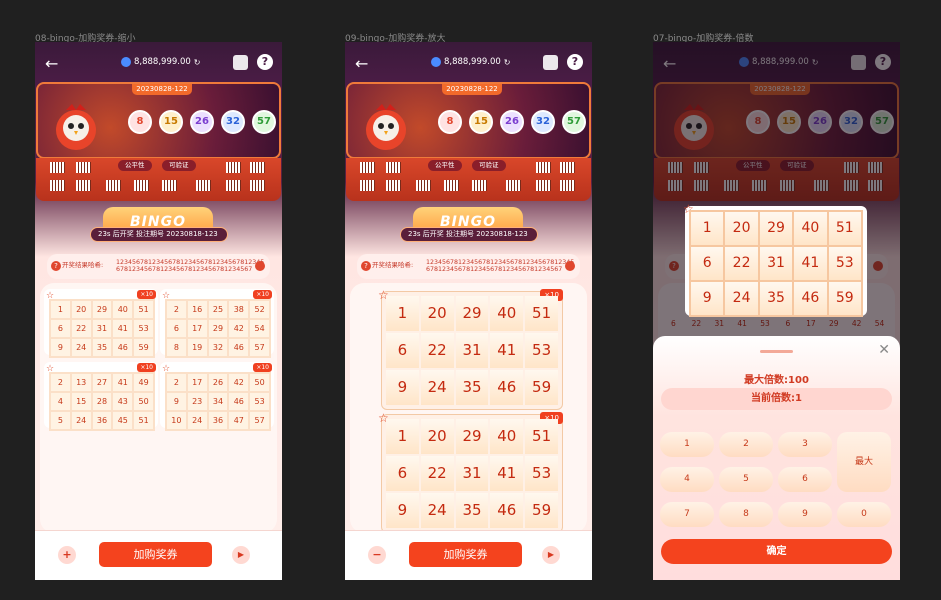  What do you see at coordinates (102, 382) in the screenshot?
I see `card-number: 27` at bounding box center [102, 382].